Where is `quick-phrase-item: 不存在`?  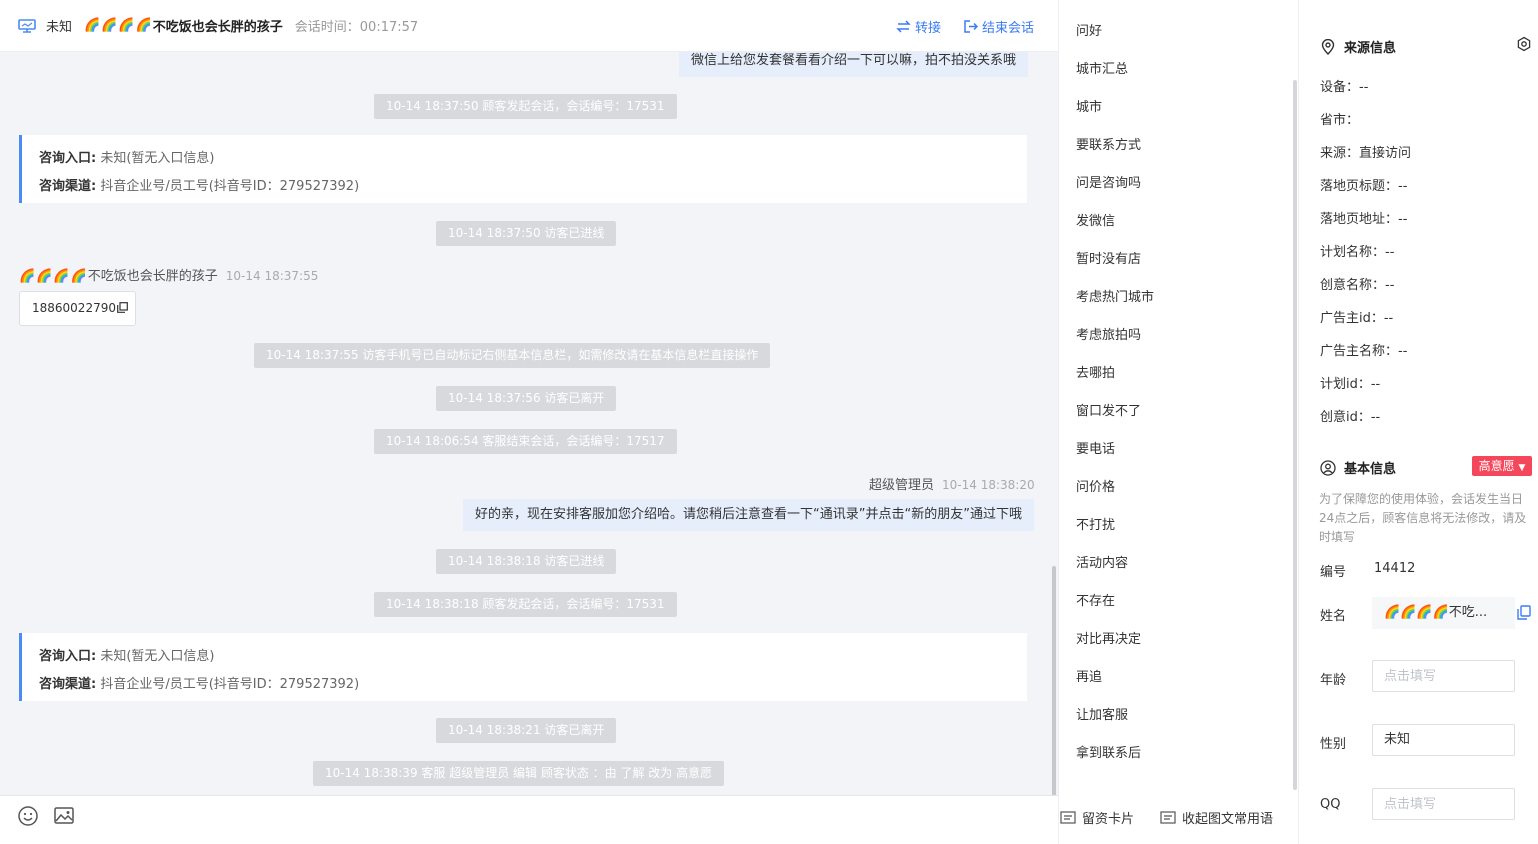
quick-phrase-item: 不存在 is located at coordinates (1174, 602).